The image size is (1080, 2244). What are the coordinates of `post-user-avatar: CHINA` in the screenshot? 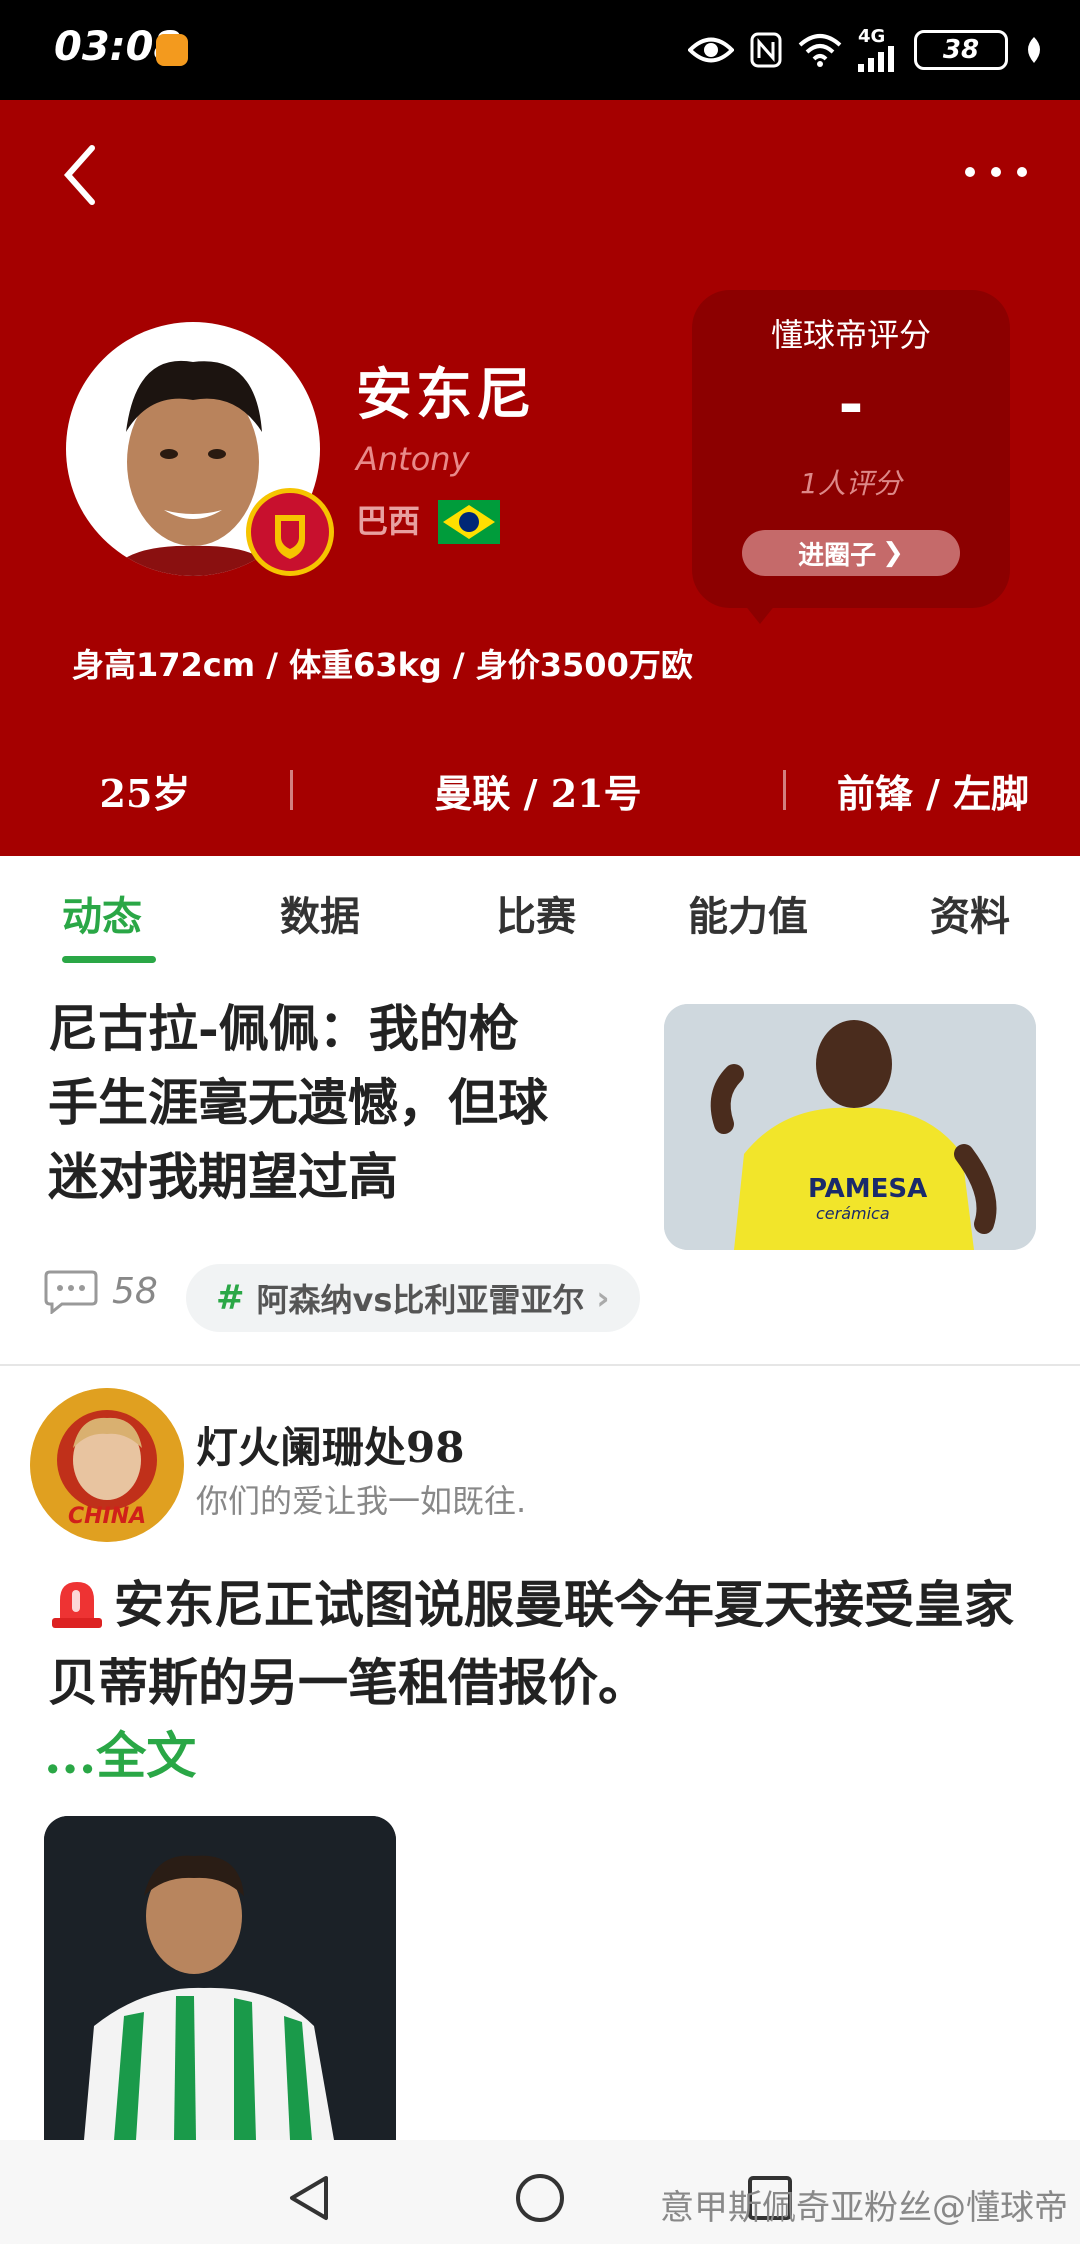 It's located at (107, 1465).